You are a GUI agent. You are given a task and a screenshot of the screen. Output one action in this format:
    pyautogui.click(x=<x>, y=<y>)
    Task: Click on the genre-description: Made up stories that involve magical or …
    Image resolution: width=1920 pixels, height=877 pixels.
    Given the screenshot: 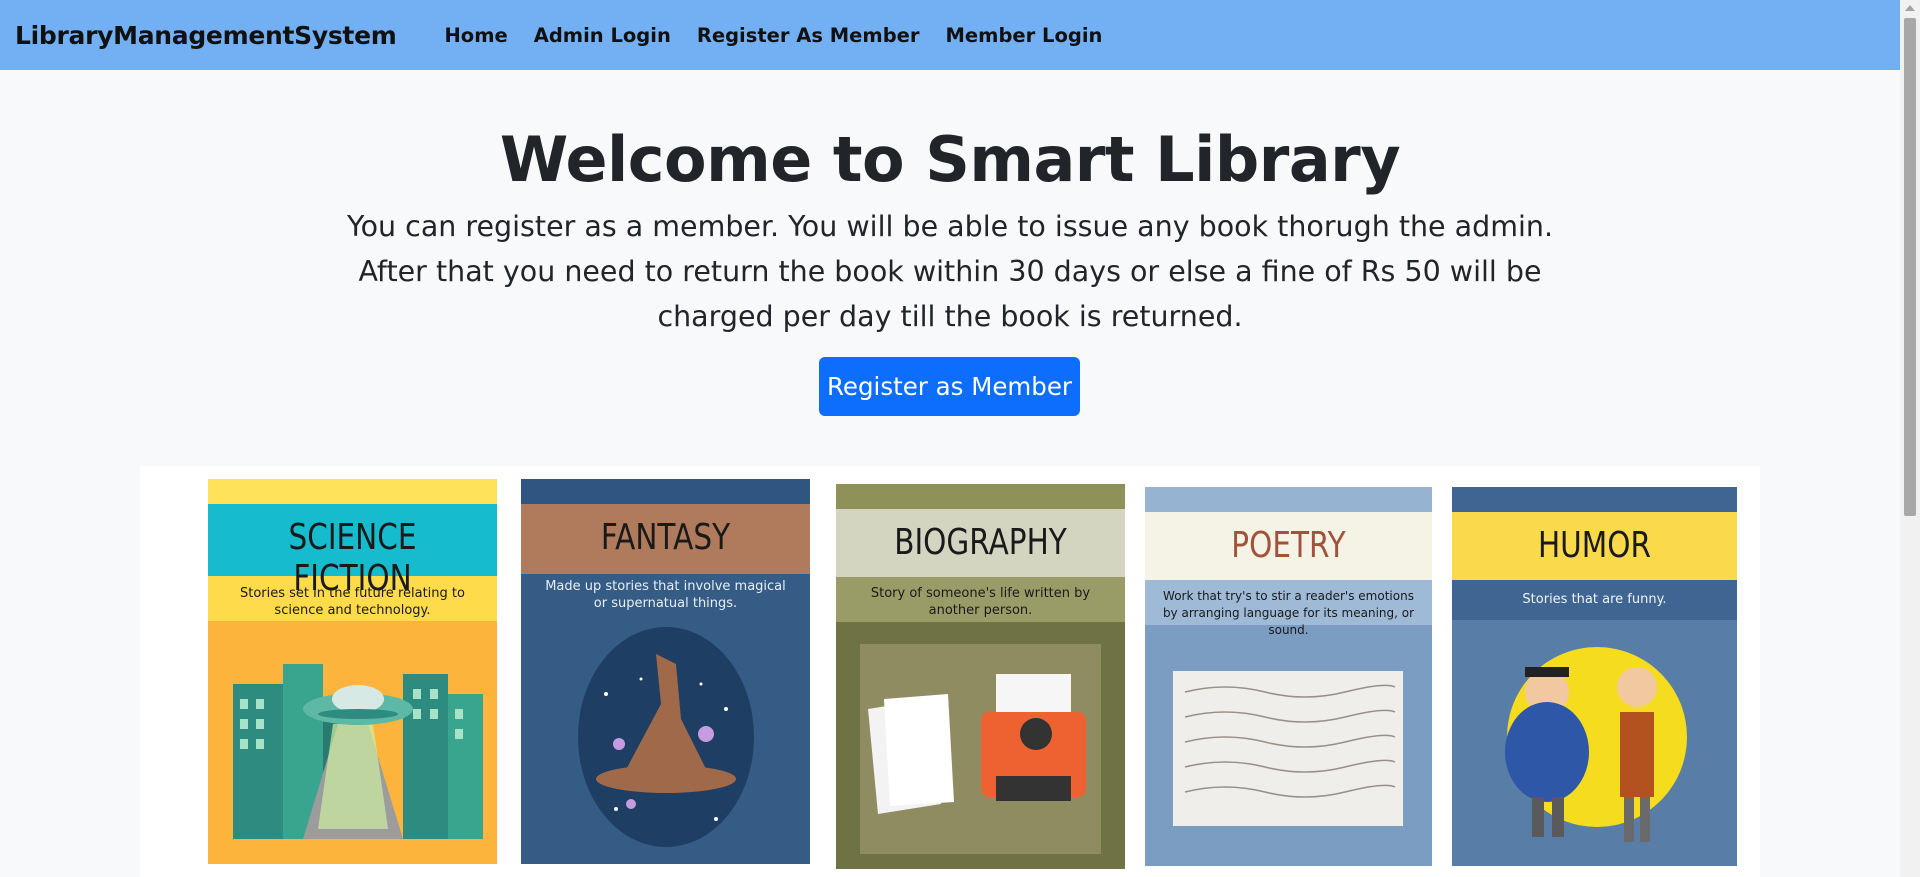 What is the action you would take?
    pyautogui.click(x=665, y=595)
    